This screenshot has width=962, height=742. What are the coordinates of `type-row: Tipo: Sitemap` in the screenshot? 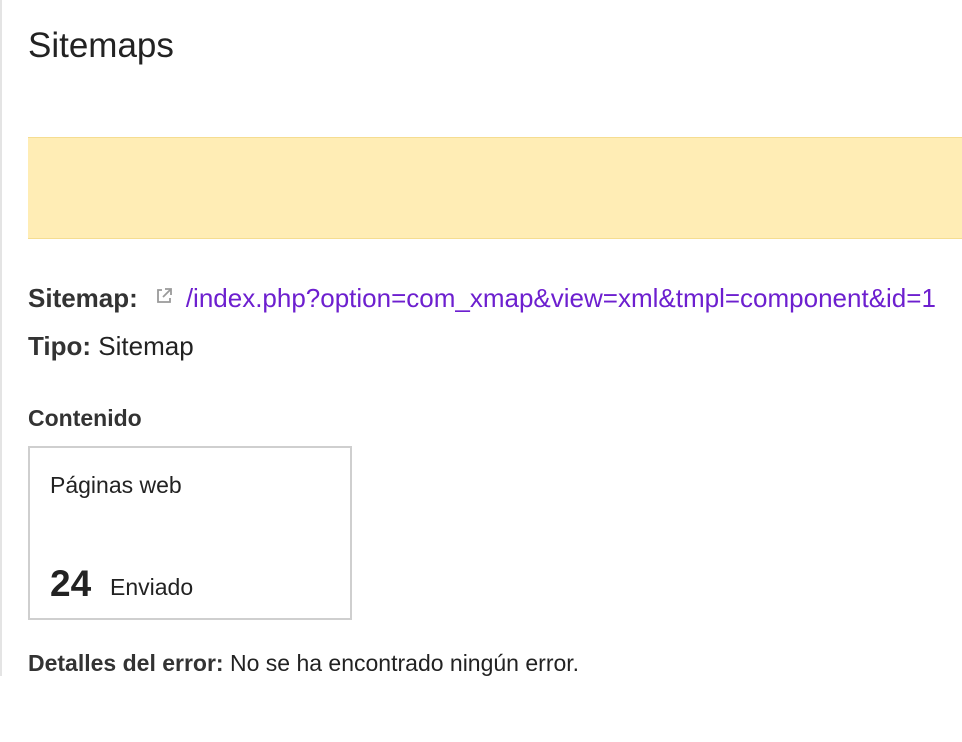 It's located at (111, 346).